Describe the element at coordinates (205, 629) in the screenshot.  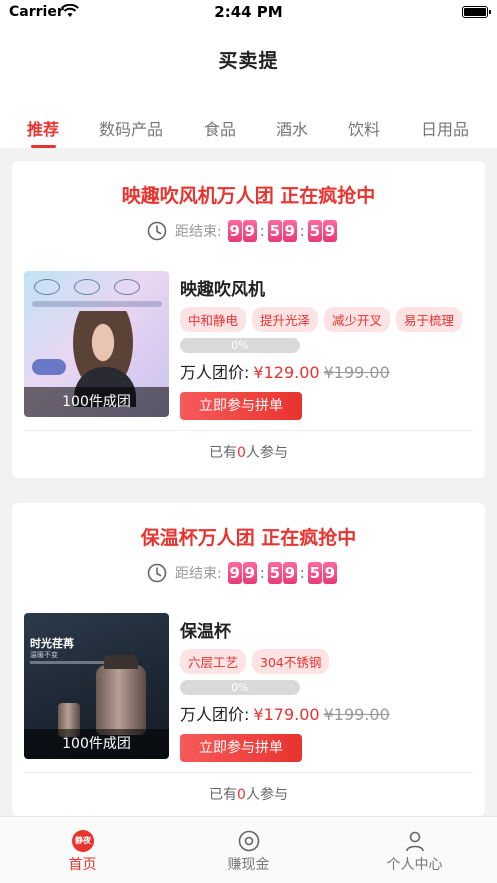
I see `product-name: 保温杯` at that location.